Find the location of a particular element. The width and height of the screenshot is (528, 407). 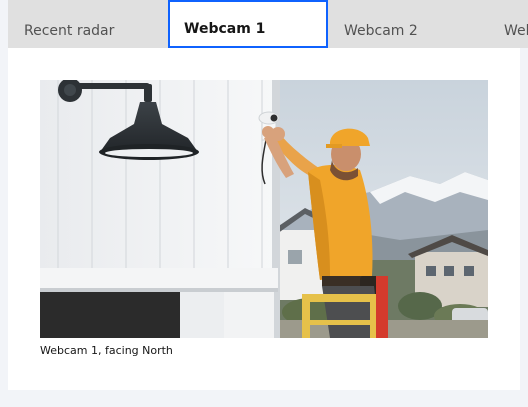

tab-webcam-3: Webcam 3 is located at coordinates (508, 24).